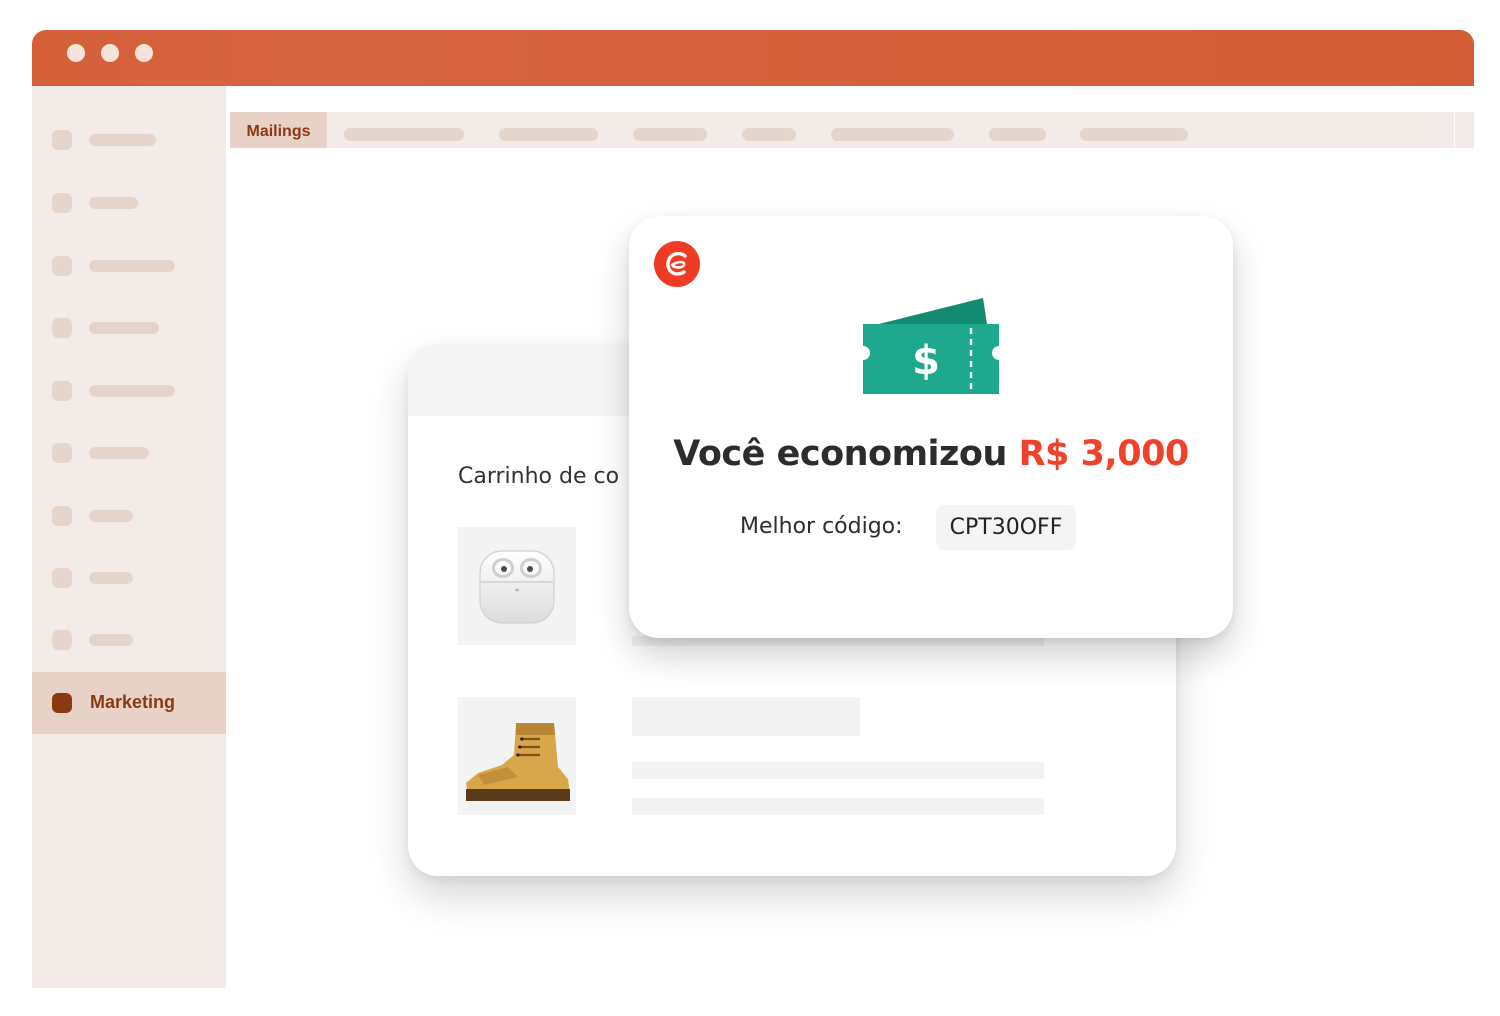 This screenshot has width=1500, height=1016. I want to click on ticket-symbol: $, so click(926, 361).